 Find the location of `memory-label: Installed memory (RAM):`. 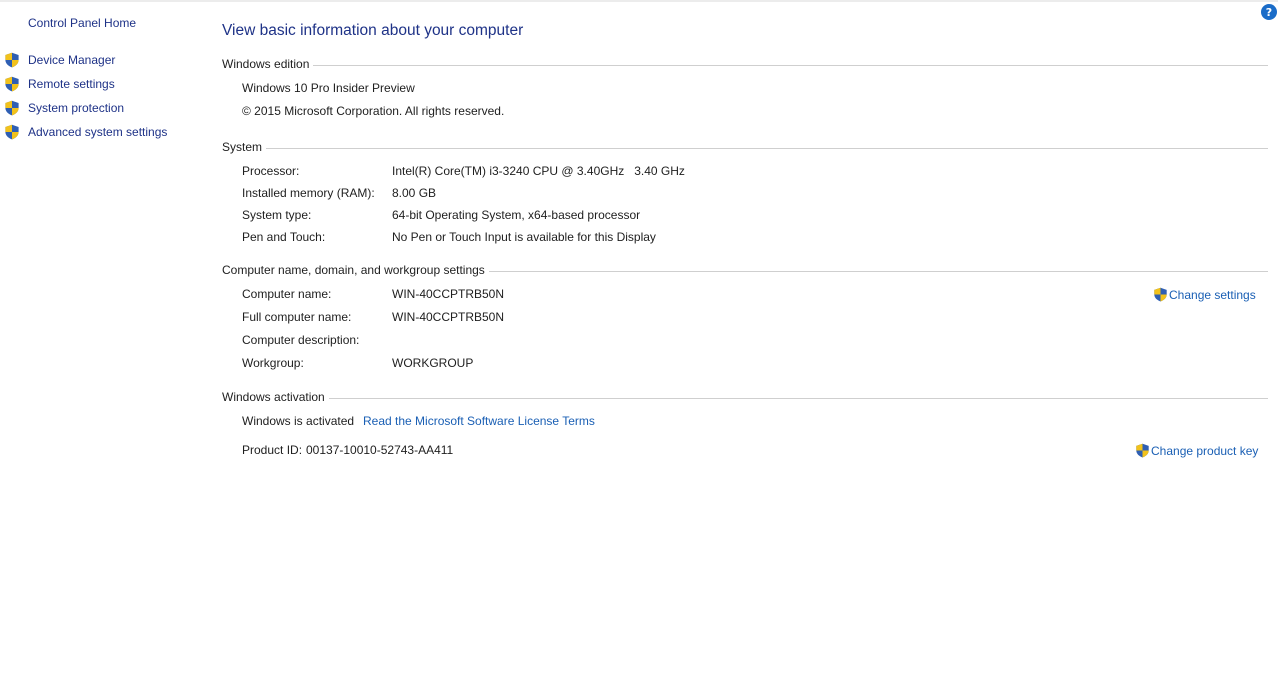

memory-label: Installed memory (RAM): is located at coordinates (308, 193).